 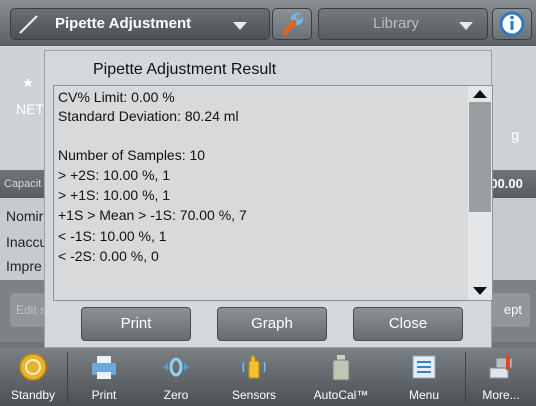 I want to click on info-icon, so click(x=512, y=24).